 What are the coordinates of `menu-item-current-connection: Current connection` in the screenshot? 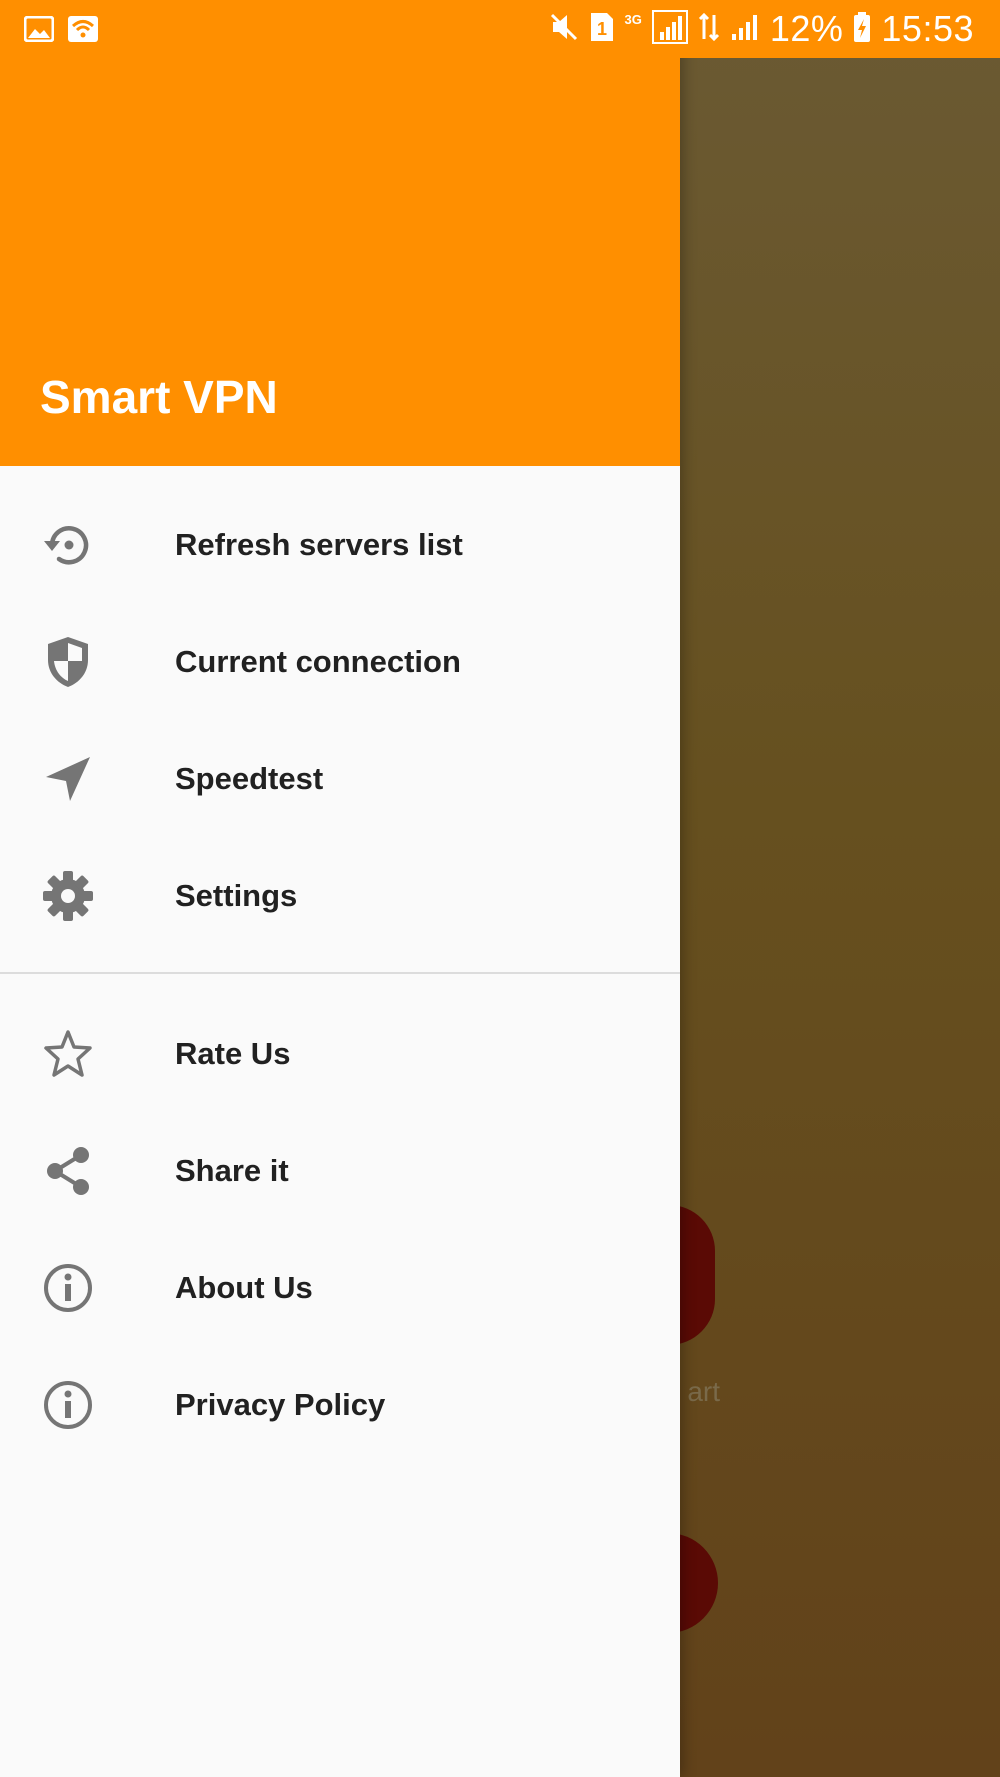 It's located at (340, 662).